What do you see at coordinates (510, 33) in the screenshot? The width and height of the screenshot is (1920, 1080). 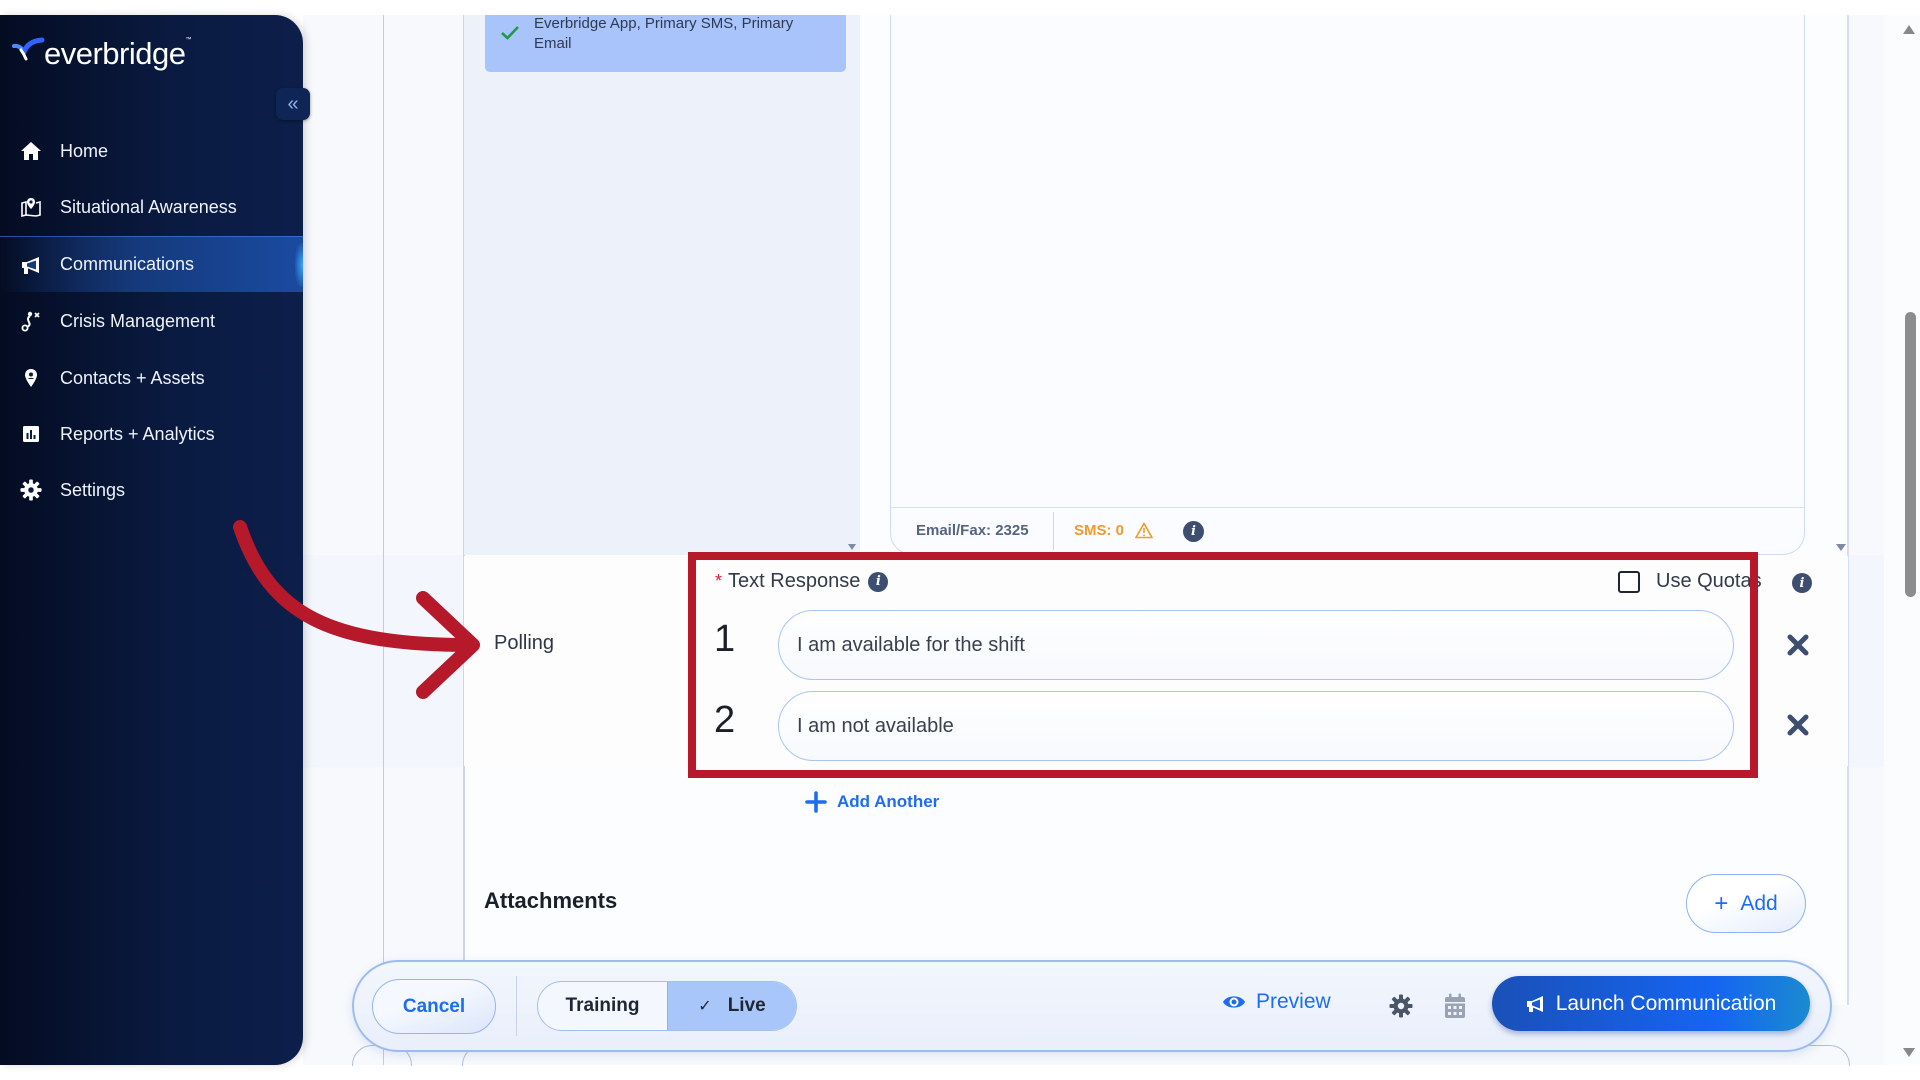 I see `check-icon` at bounding box center [510, 33].